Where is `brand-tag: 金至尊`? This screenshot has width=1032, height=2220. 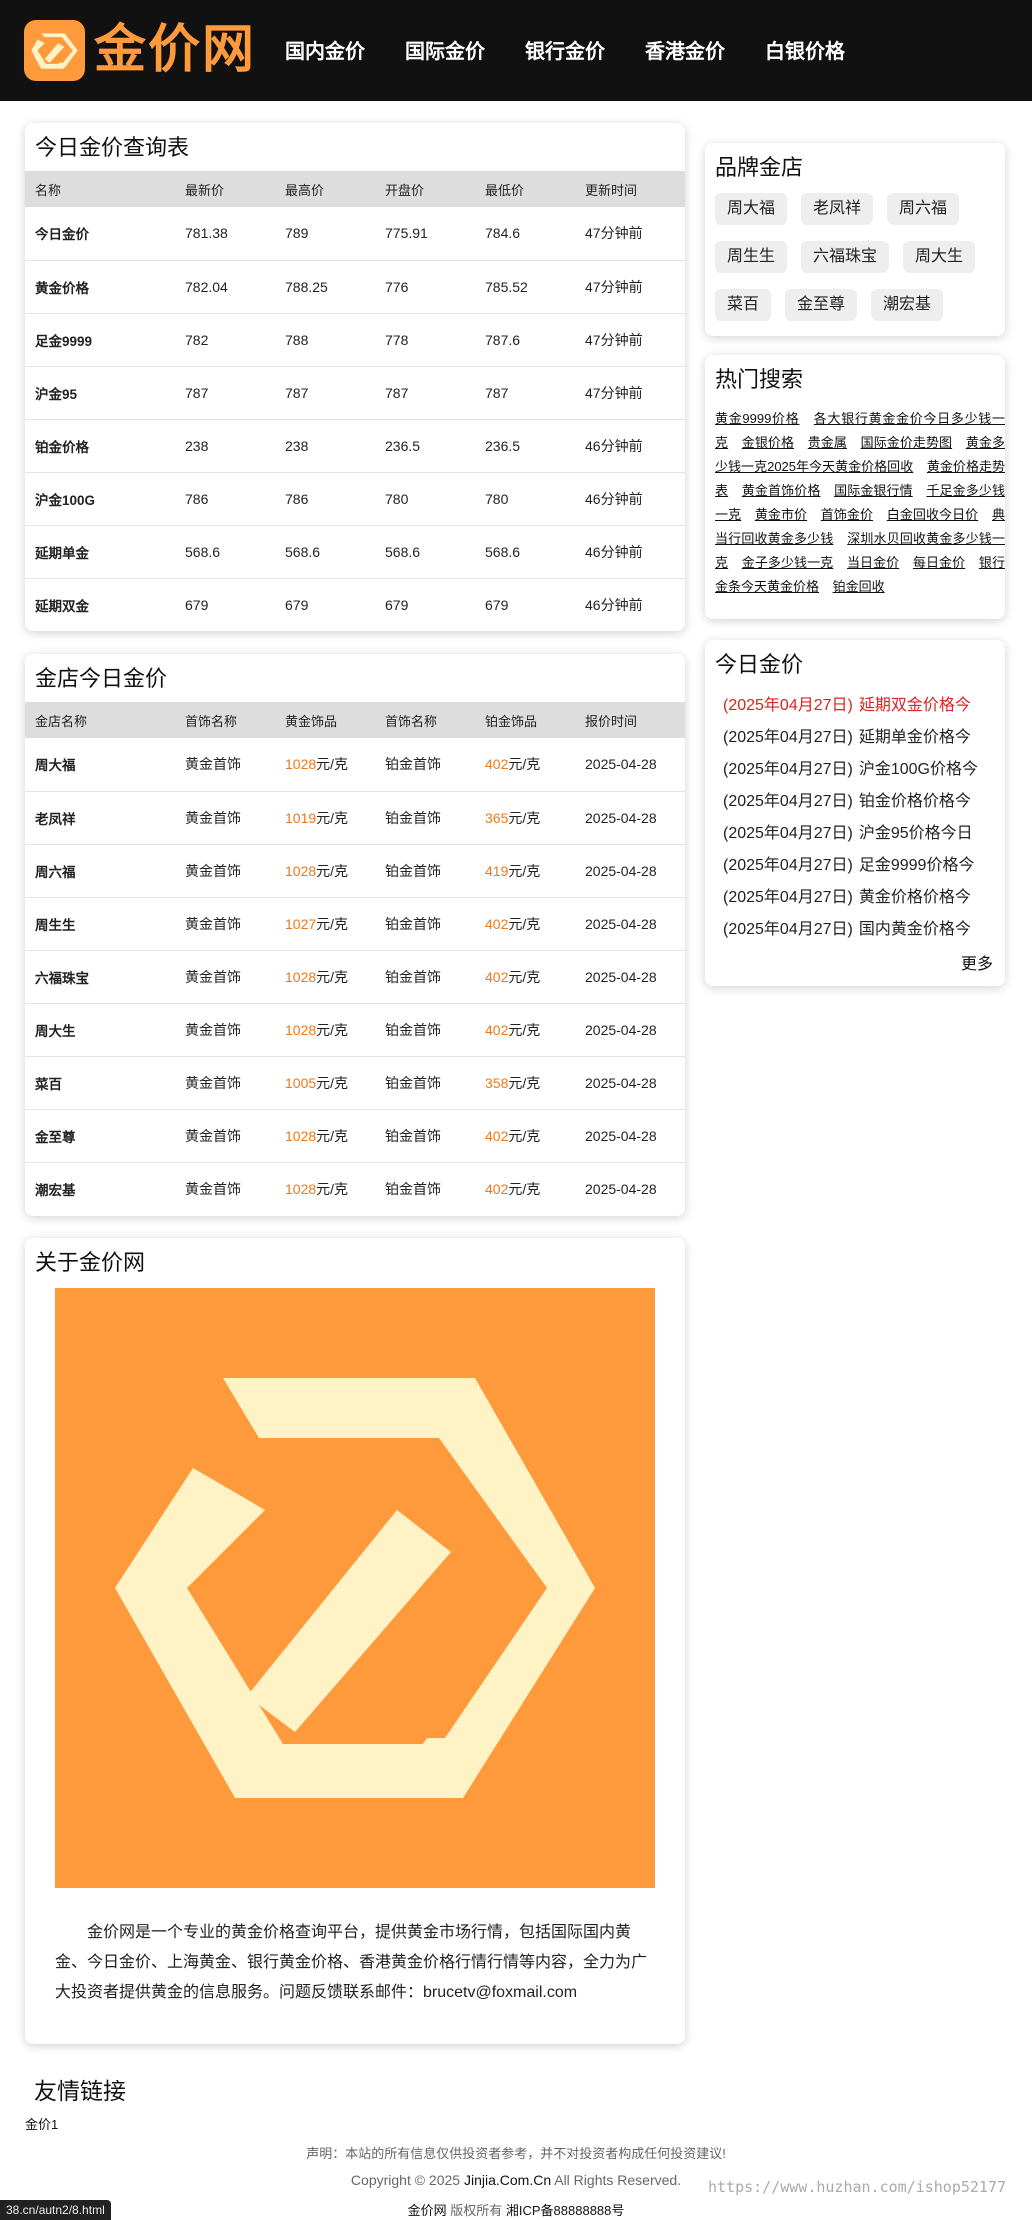 brand-tag: 金至尊 is located at coordinates (821, 305).